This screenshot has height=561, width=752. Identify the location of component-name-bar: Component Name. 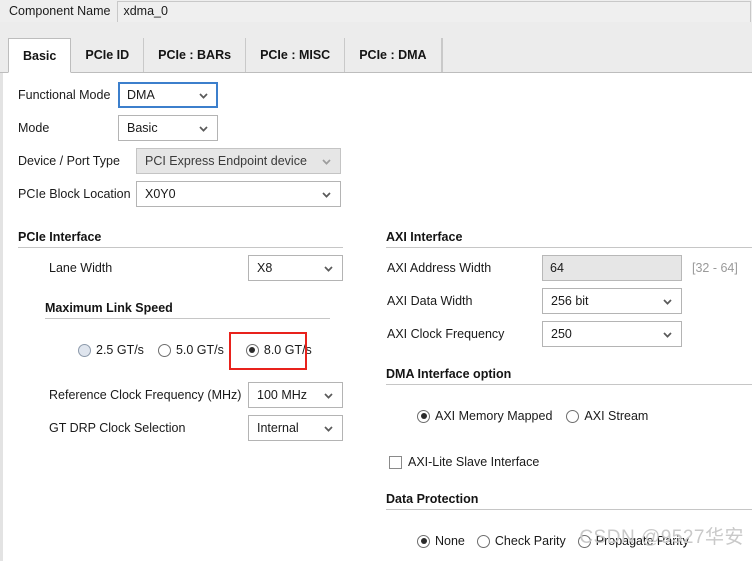
(376, 11).